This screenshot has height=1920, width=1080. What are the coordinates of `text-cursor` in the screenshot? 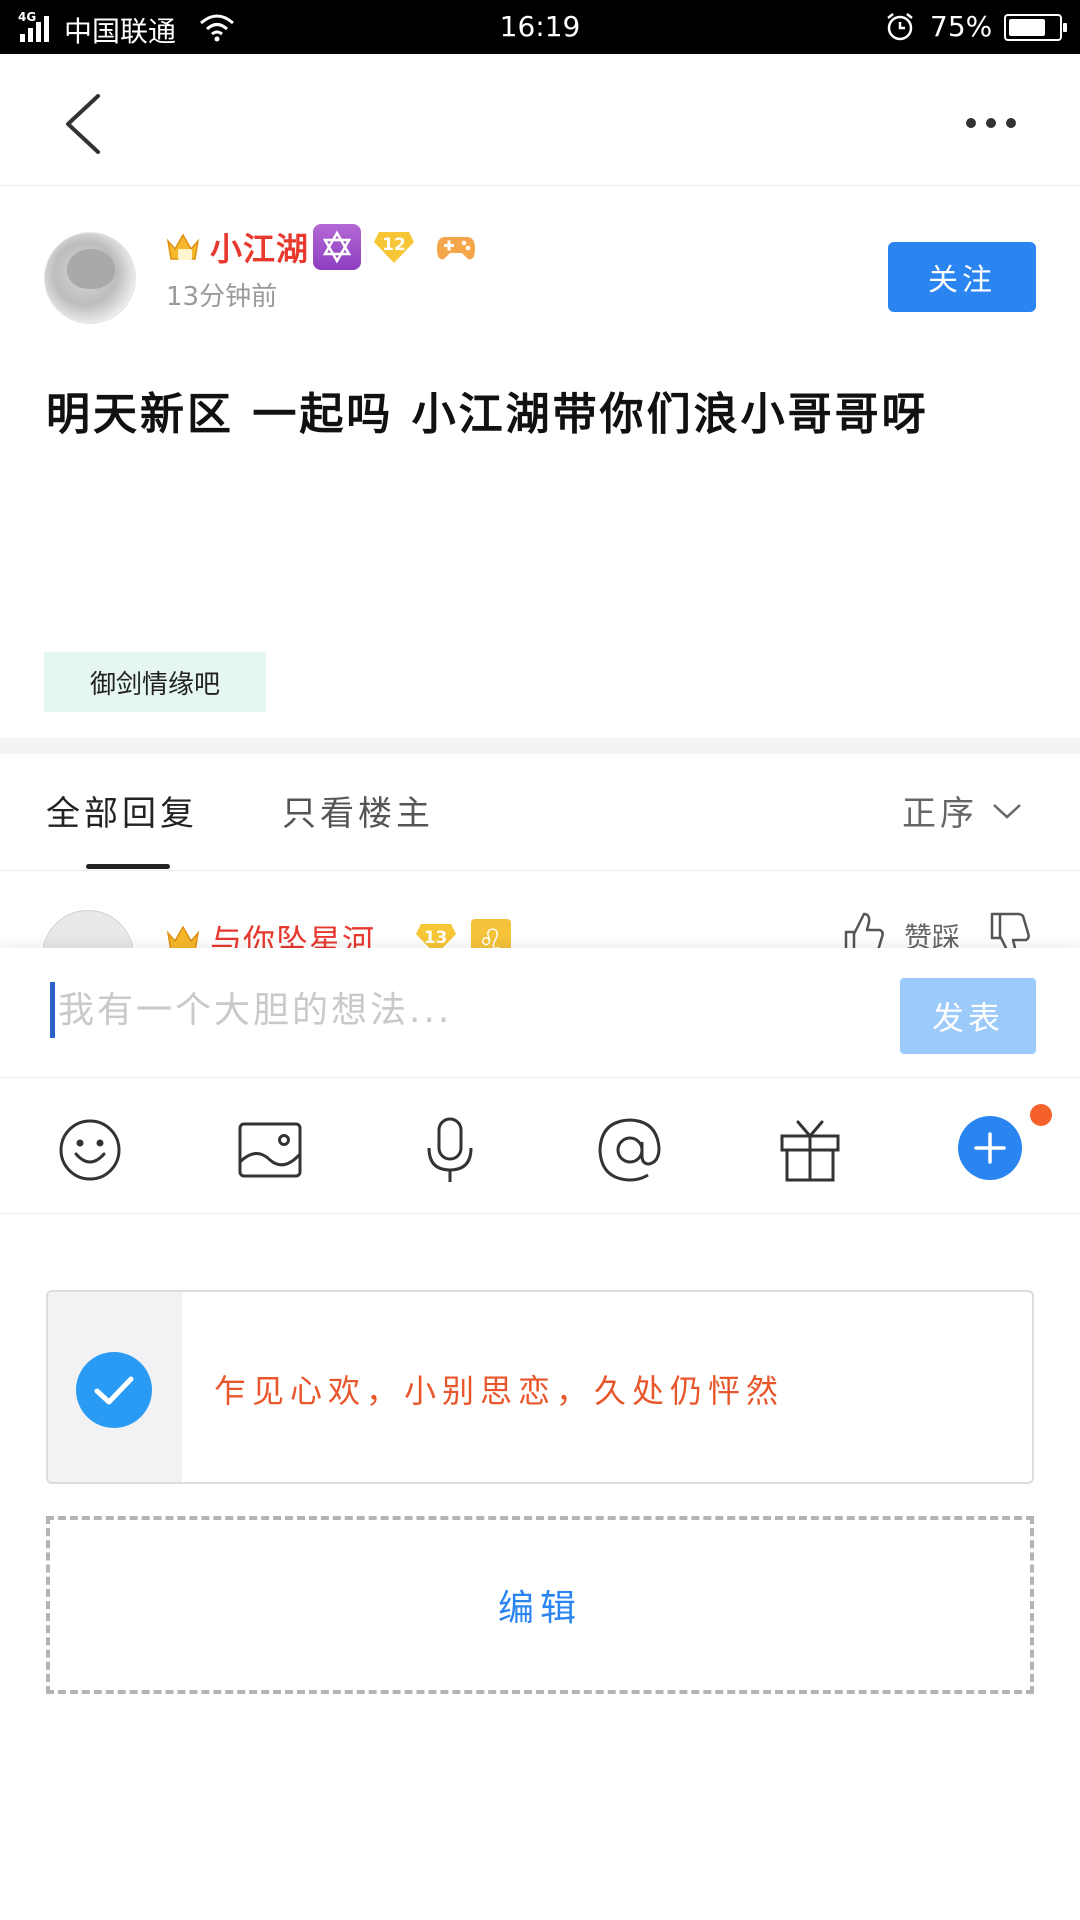 It's located at (52, 1010).